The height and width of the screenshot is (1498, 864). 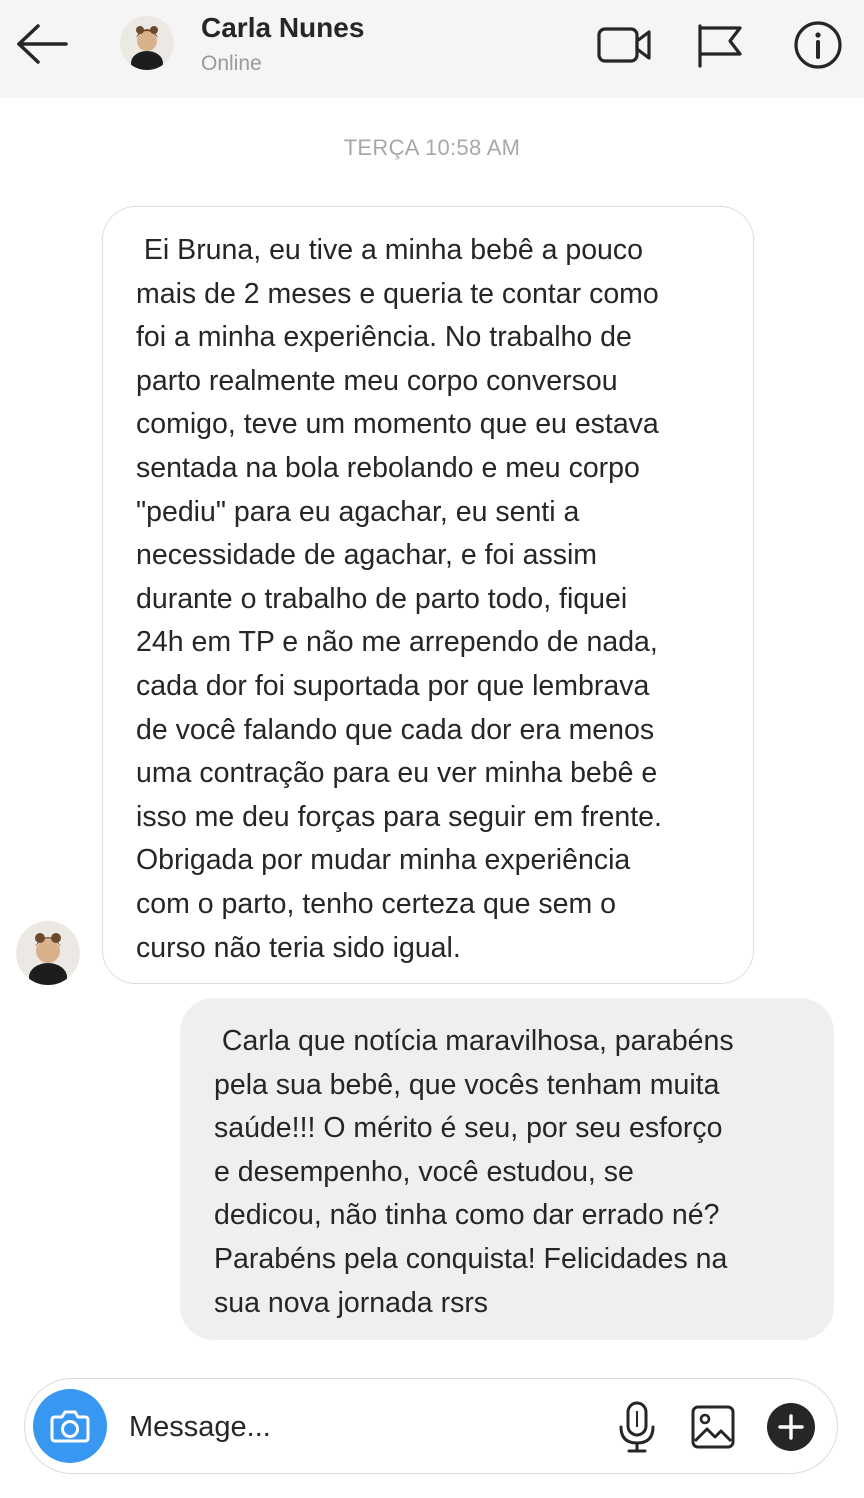 What do you see at coordinates (282, 28) in the screenshot?
I see `contact-name: Carla Nunes` at bounding box center [282, 28].